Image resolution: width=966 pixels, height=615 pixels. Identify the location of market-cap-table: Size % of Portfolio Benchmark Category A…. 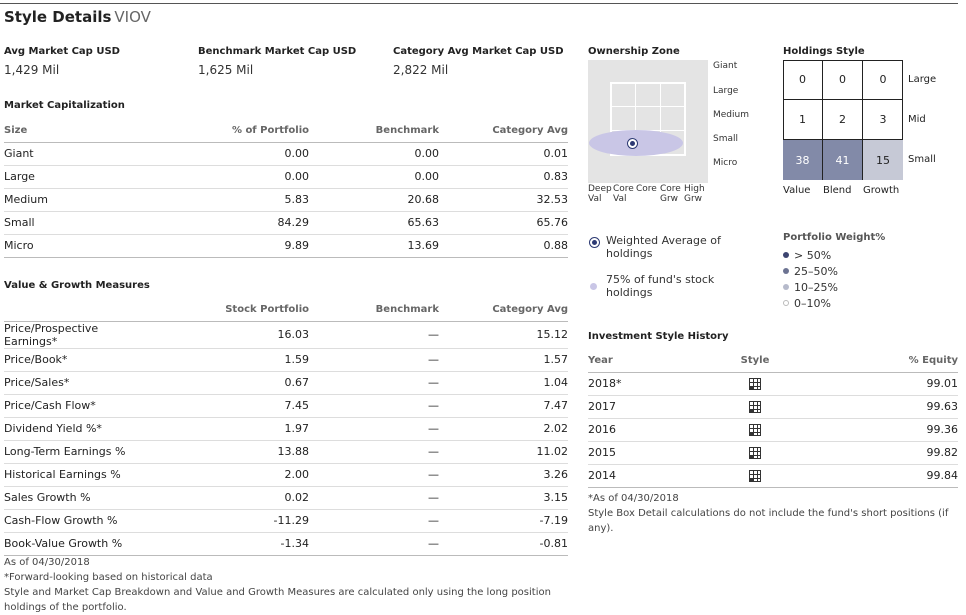
(286, 188).